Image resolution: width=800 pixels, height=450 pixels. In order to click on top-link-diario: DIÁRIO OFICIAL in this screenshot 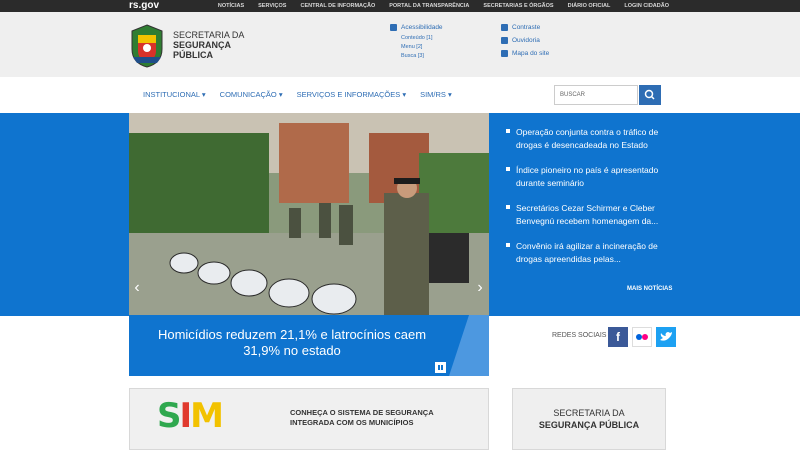, I will do `click(589, 6)`.